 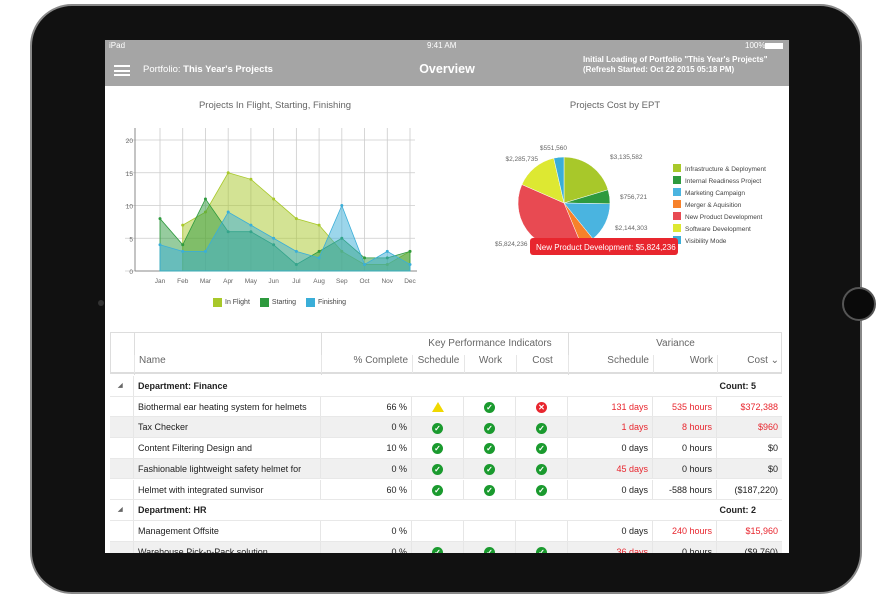 What do you see at coordinates (749, 468) in the screenshot?
I see `cell: $0` at bounding box center [749, 468].